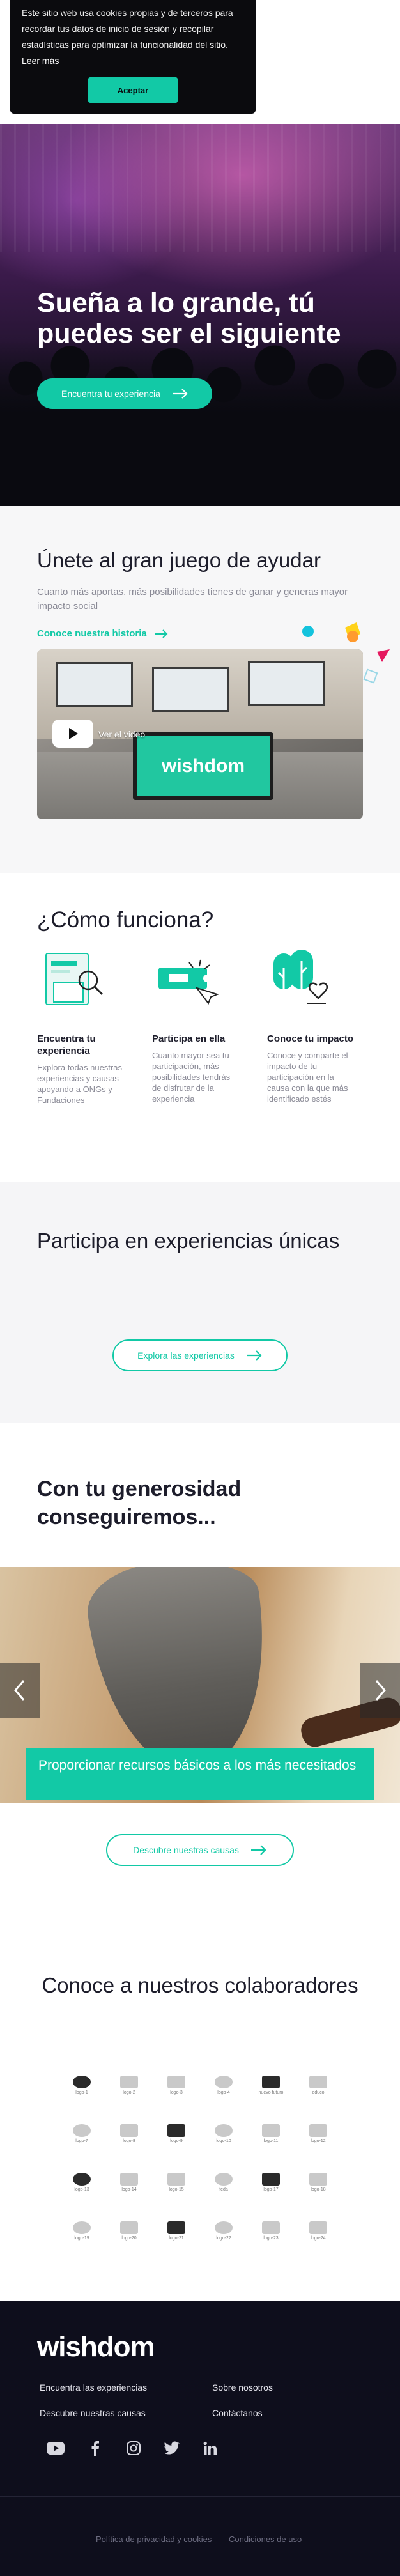  What do you see at coordinates (318, 2232) in the screenshot?
I see `collaborator-logo: logo-24` at bounding box center [318, 2232].